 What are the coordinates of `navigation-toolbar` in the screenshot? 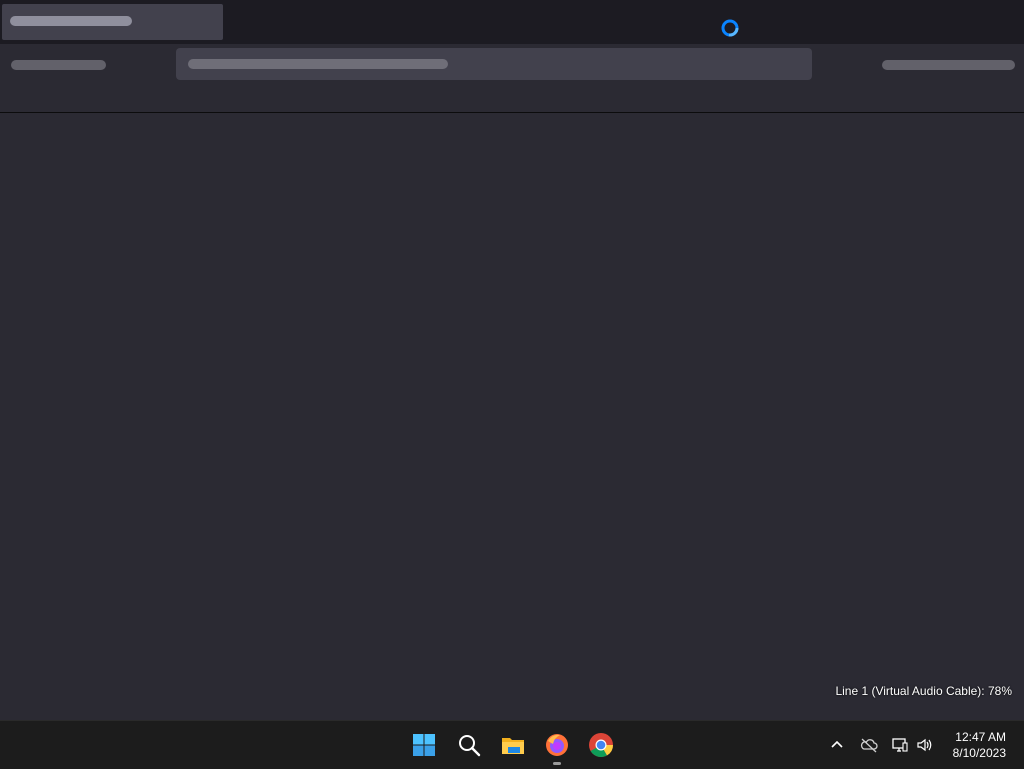 It's located at (512, 78).